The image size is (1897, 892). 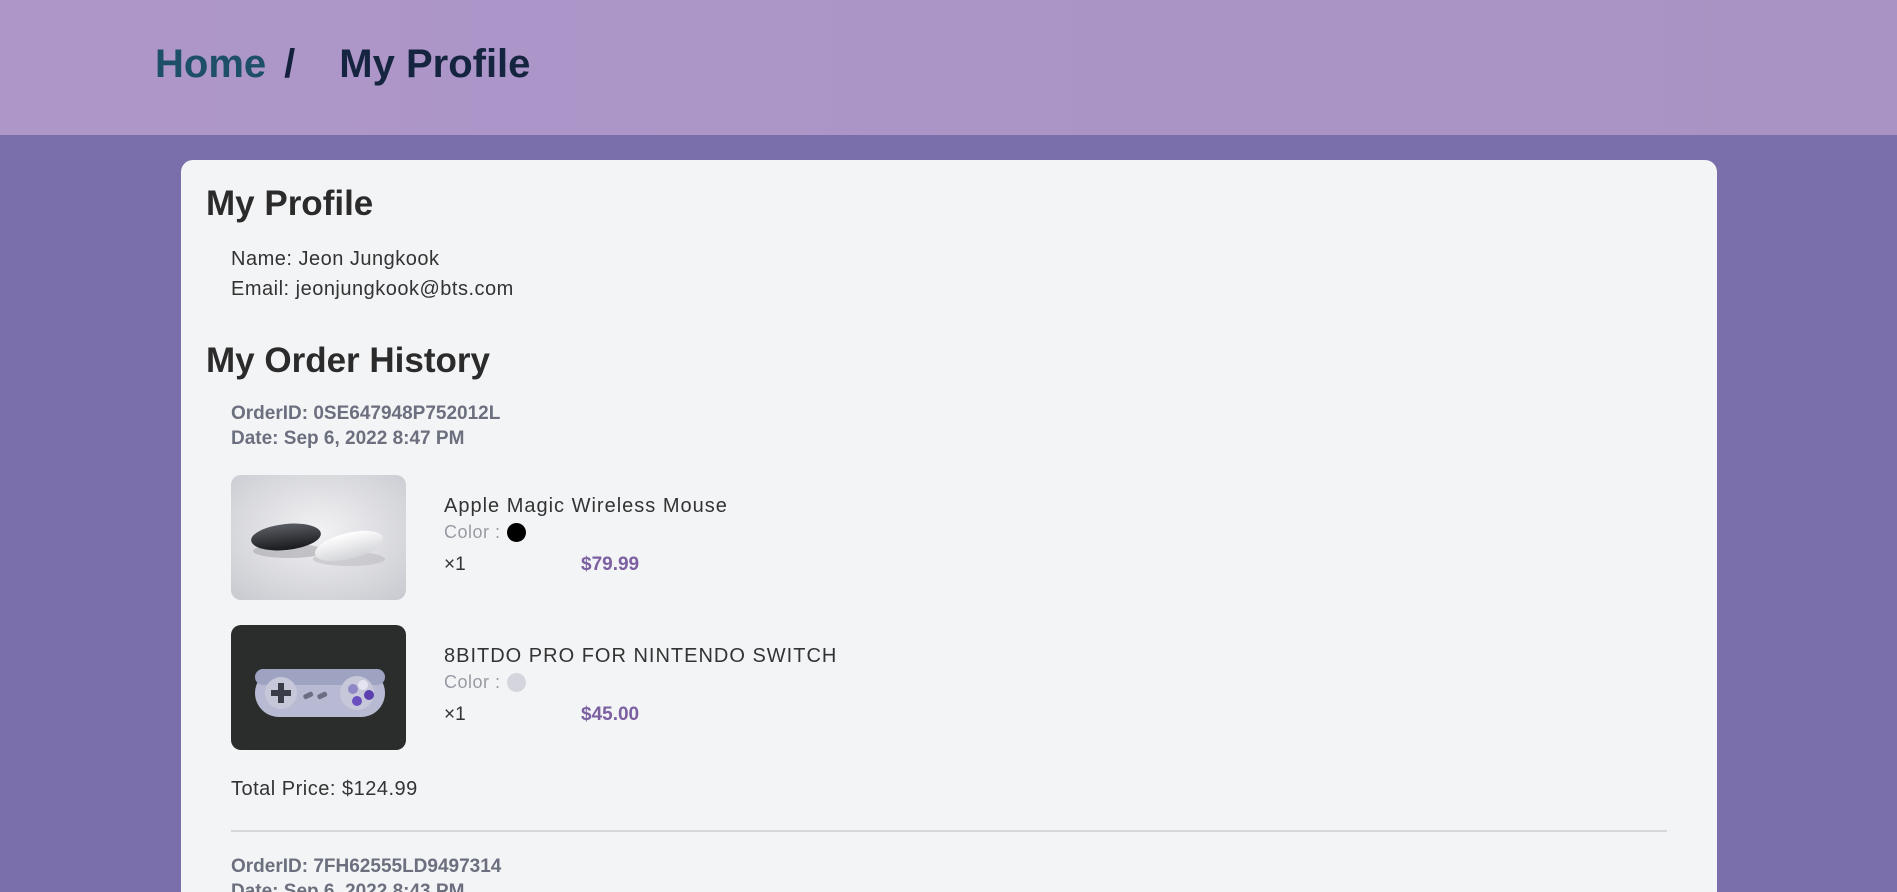 What do you see at coordinates (348, 886) in the screenshot?
I see `order-date: Date: Sep 6, 2022 8:43 PM` at bounding box center [348, 886].